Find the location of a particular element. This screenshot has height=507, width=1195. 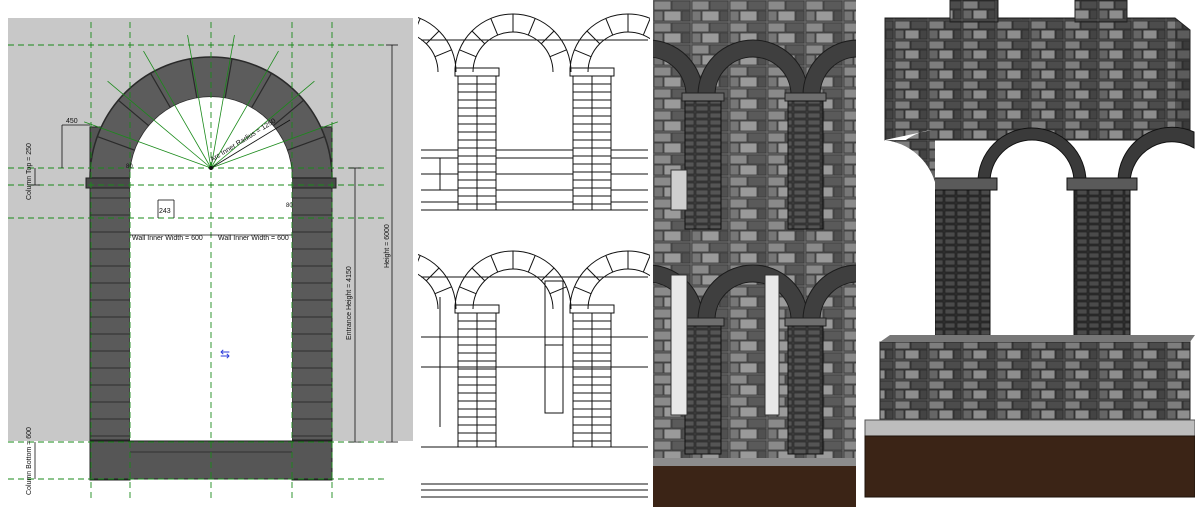

arch-opening is located at coordinates (211, 269).